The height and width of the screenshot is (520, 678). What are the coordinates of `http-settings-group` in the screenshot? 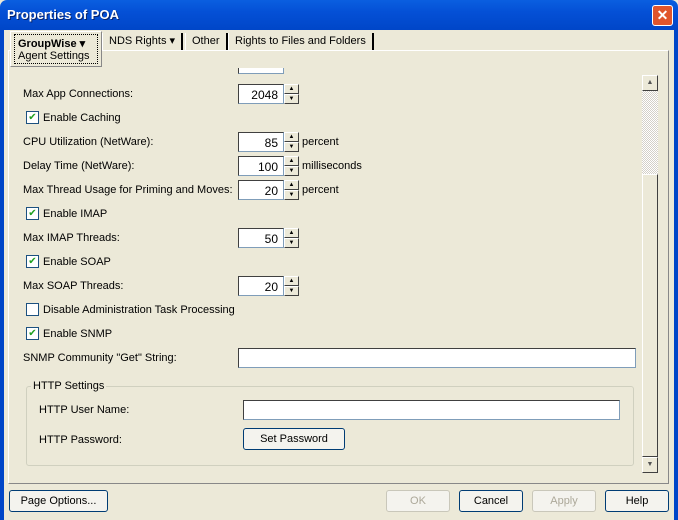 It's located at (330, 426).